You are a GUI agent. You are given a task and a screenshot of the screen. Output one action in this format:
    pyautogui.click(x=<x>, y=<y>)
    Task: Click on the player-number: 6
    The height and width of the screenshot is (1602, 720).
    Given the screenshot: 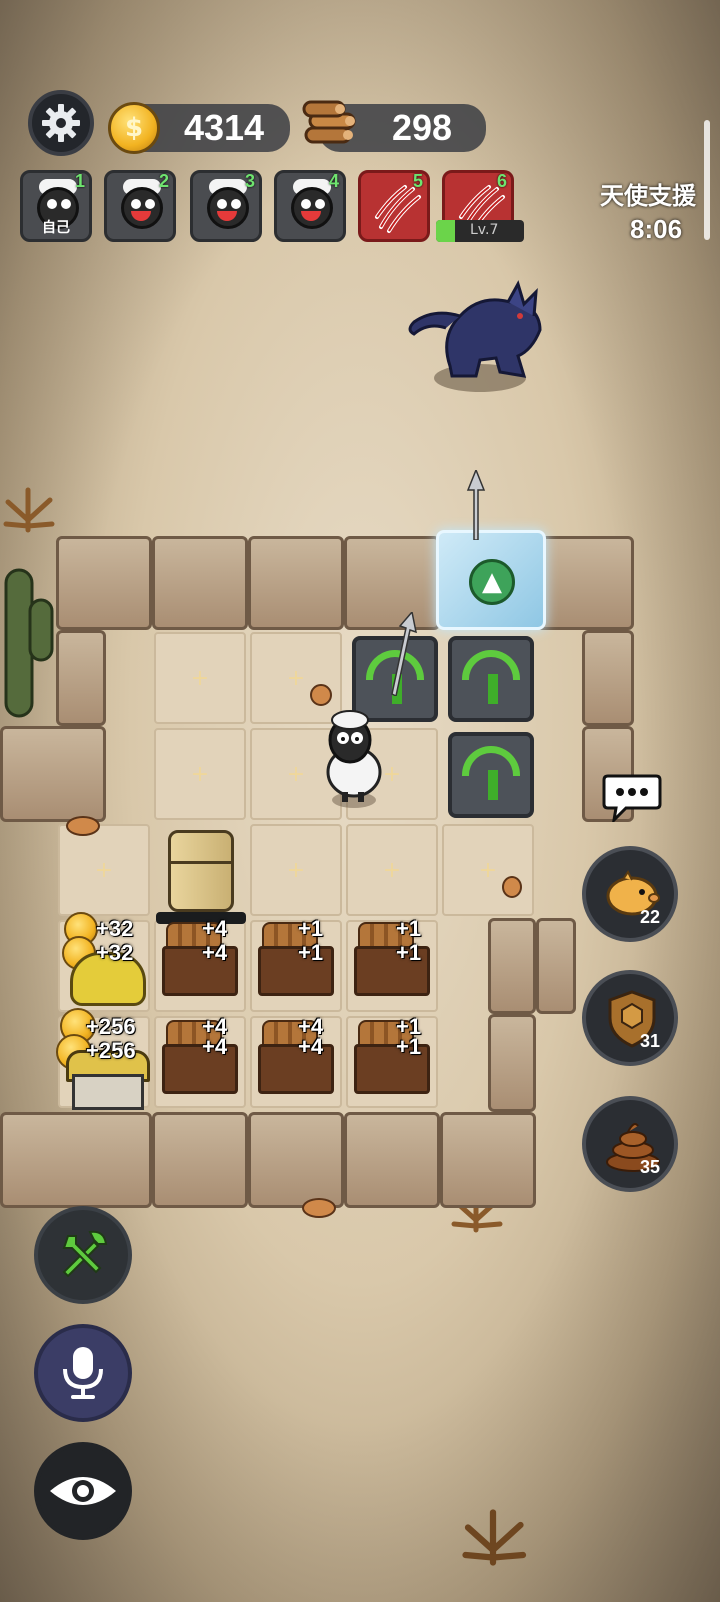 What is the action you would take?
    pyautogui.click(x=501, y=181)
    